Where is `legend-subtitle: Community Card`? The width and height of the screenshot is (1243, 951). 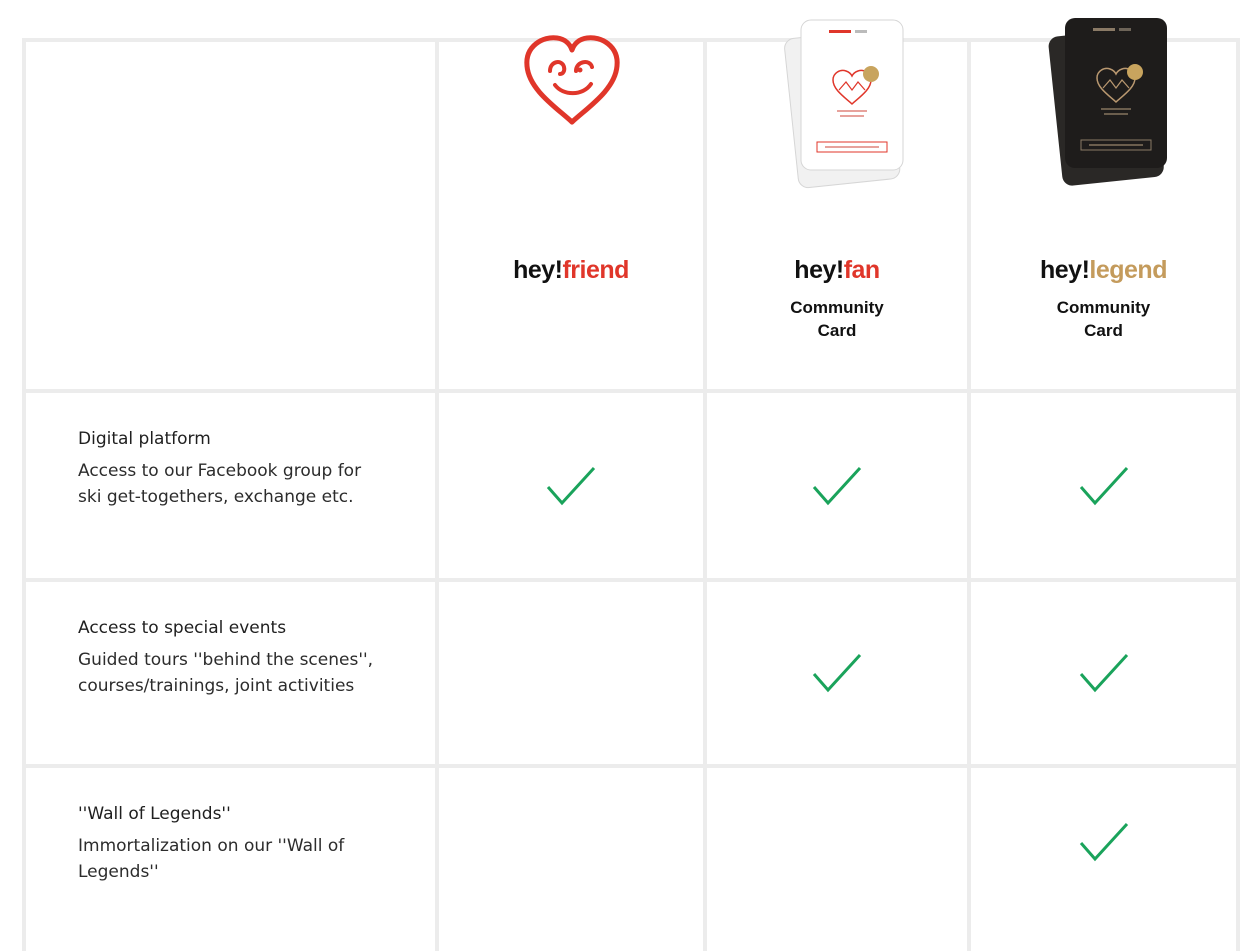
legend-subtitle: Community Card is located at coordinates (1103, 319).